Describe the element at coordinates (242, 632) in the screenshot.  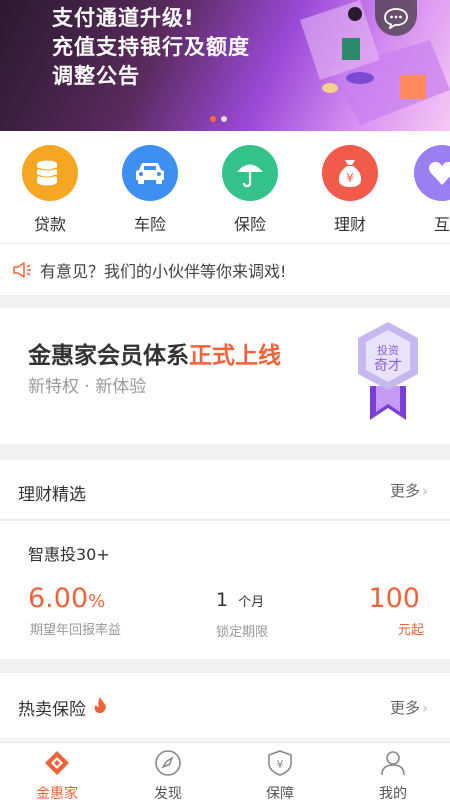
I see `period-label: 锁定期限` at that location.